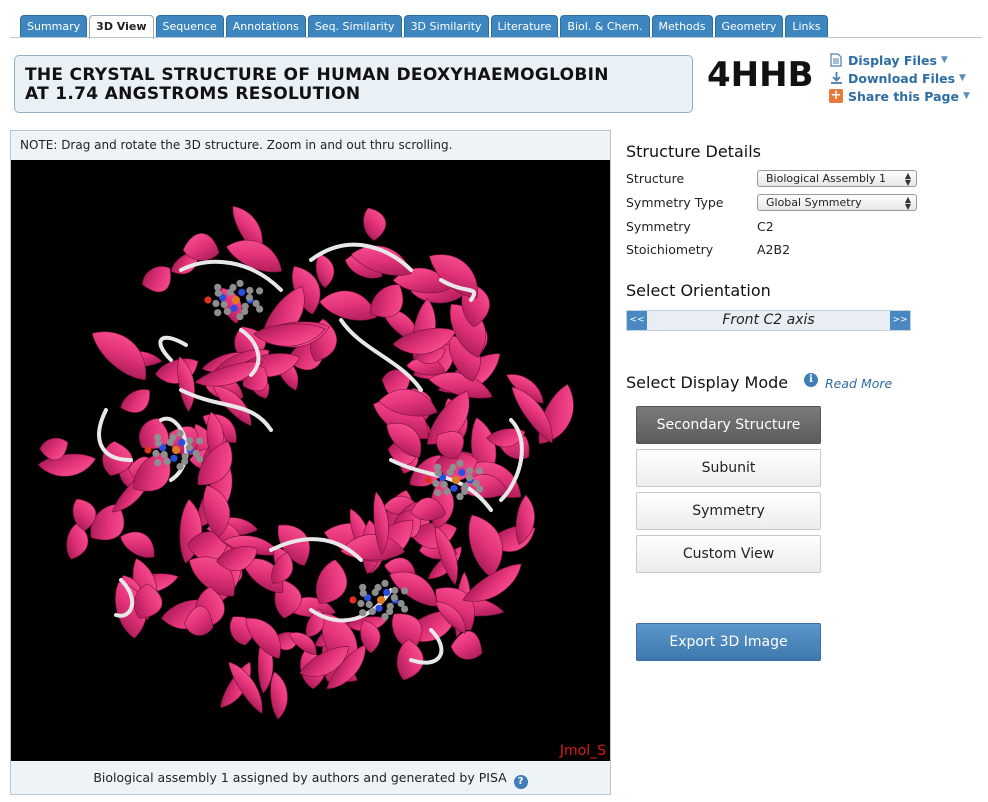 Image resolution: width=988 pixels, height=802 pixels. Describe the element at coordinates (446, 26) in the screenshot. I see `tab-3d-similarity: 3D Similarity` at that location.